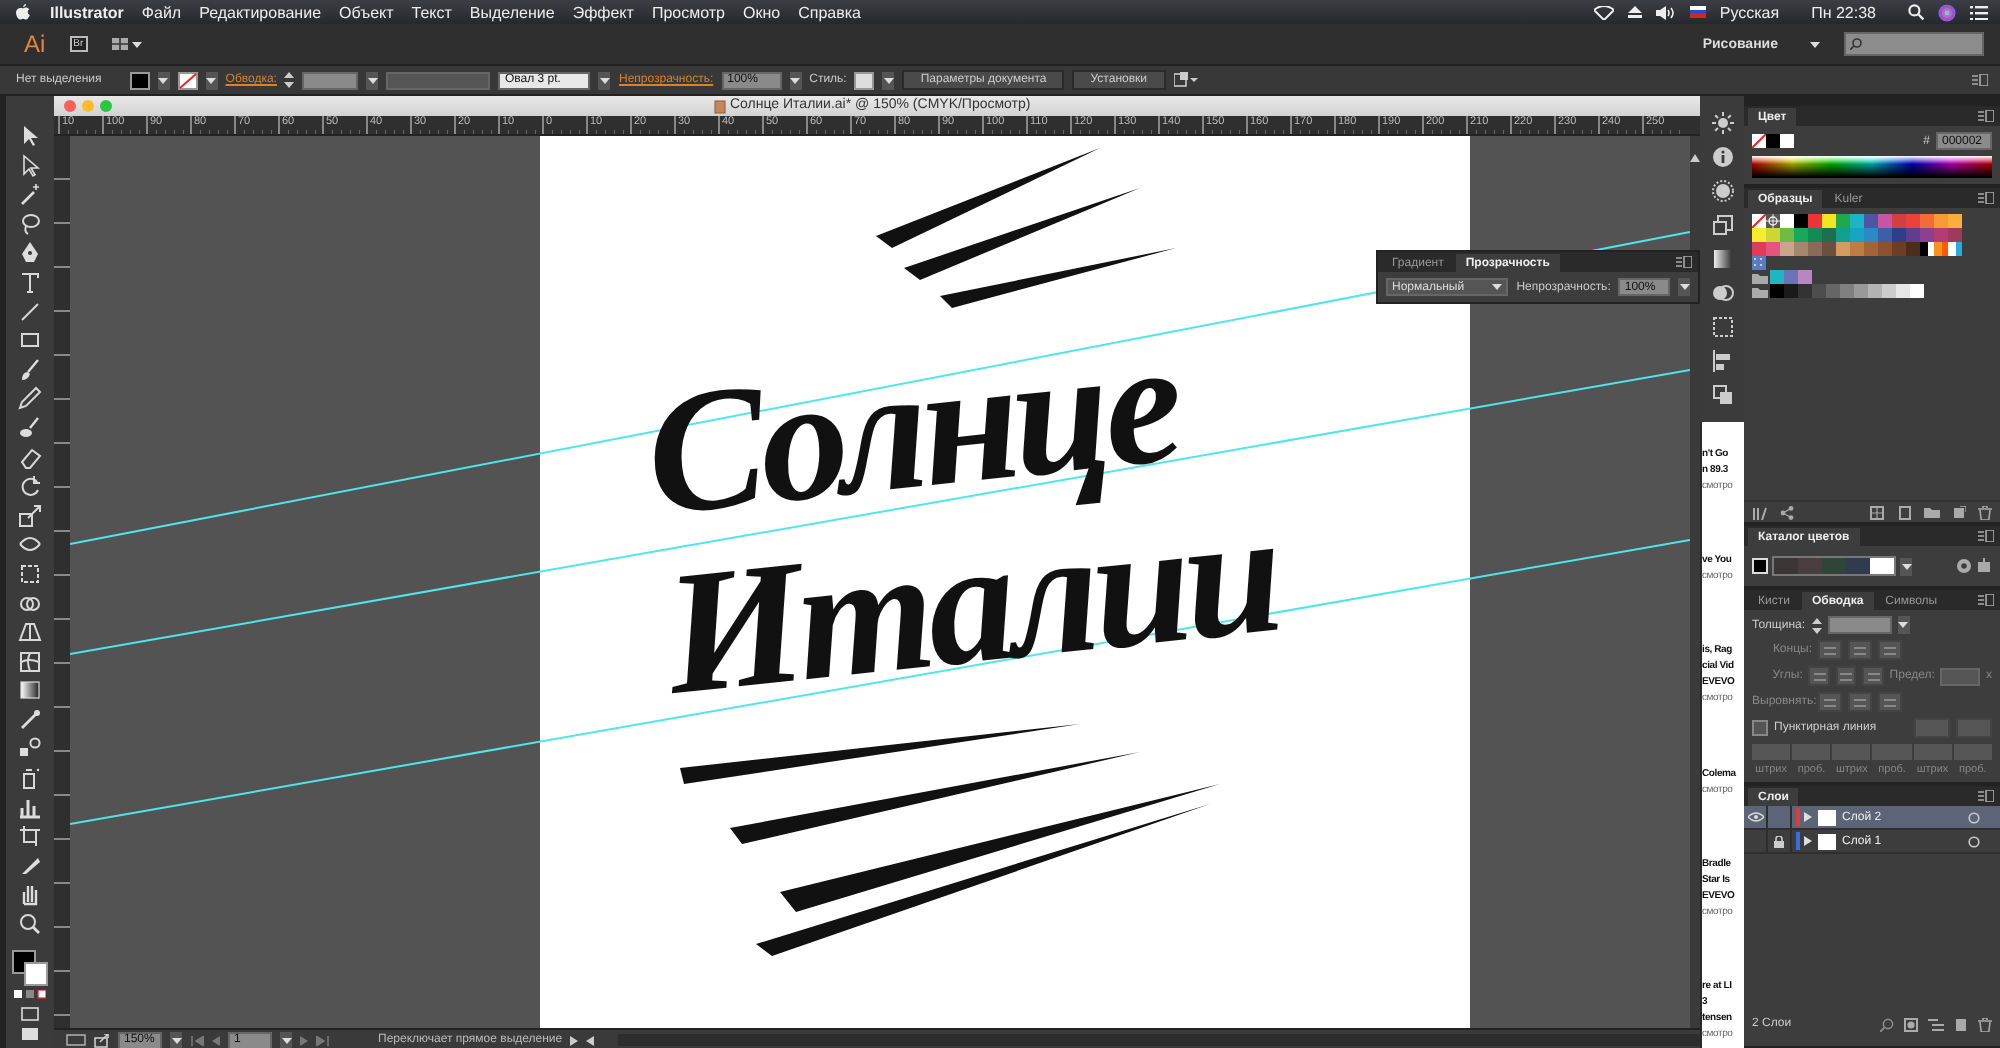 This screenshot has width=2000, height=1048. I want to click on app-menu: Illustrator, so click(87, 12).